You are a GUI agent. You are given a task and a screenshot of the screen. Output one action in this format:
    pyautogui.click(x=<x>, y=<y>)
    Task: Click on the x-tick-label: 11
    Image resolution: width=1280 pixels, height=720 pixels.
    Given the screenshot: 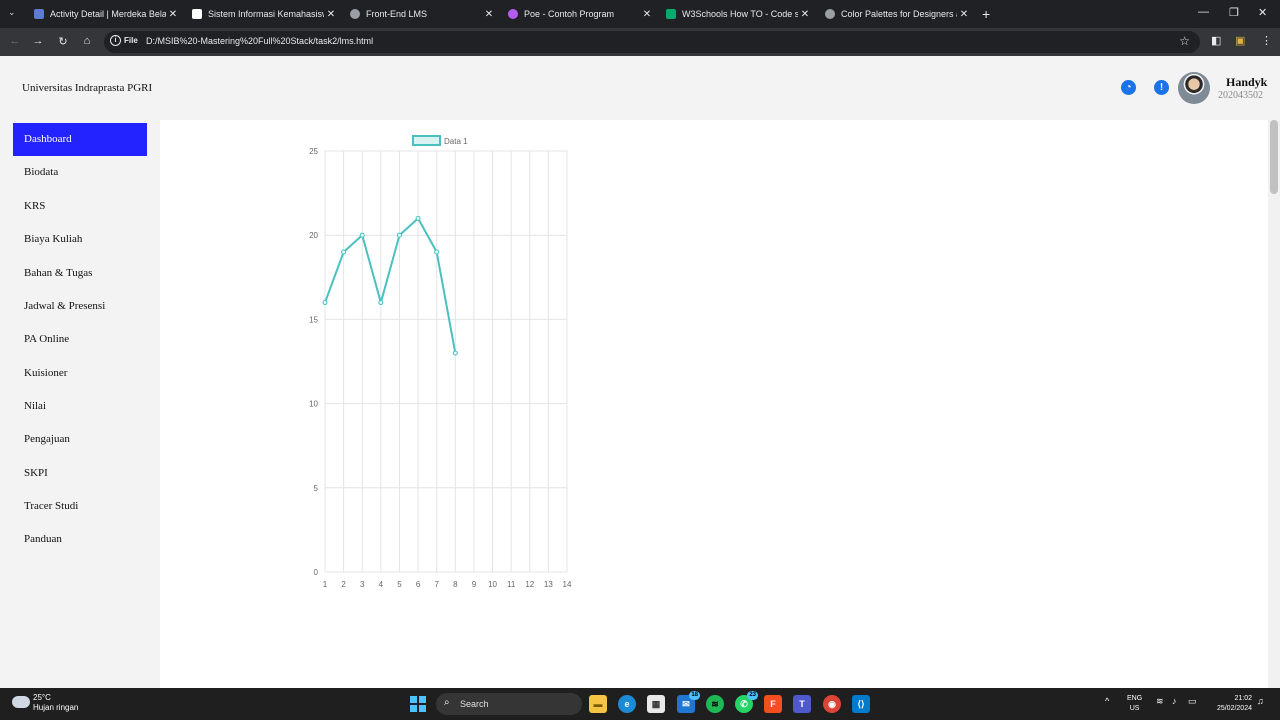 What is the action you would take?
    pyautogui.click(x=511, y=584)
    